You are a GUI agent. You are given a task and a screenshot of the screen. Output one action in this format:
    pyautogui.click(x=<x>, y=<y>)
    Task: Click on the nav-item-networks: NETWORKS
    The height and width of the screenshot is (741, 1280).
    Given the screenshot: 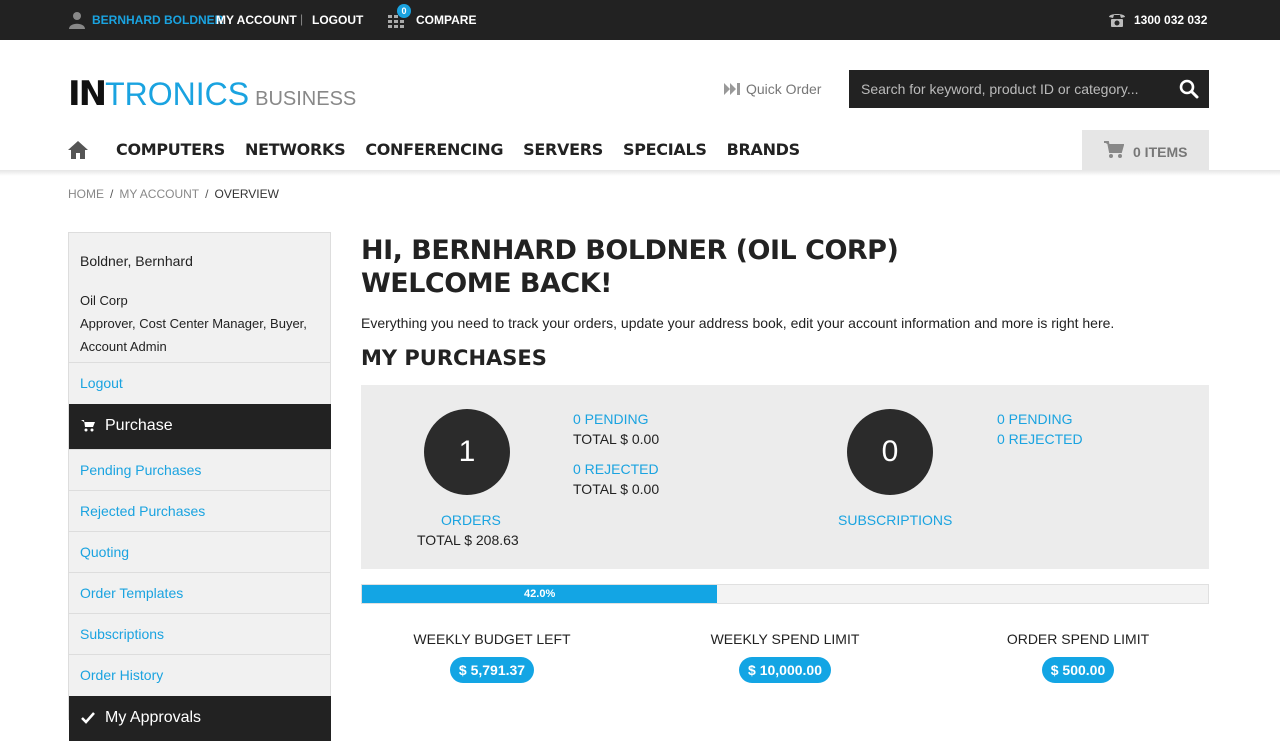 What is the action you would take?
    pyautogui.click(x=295, y=149)
    